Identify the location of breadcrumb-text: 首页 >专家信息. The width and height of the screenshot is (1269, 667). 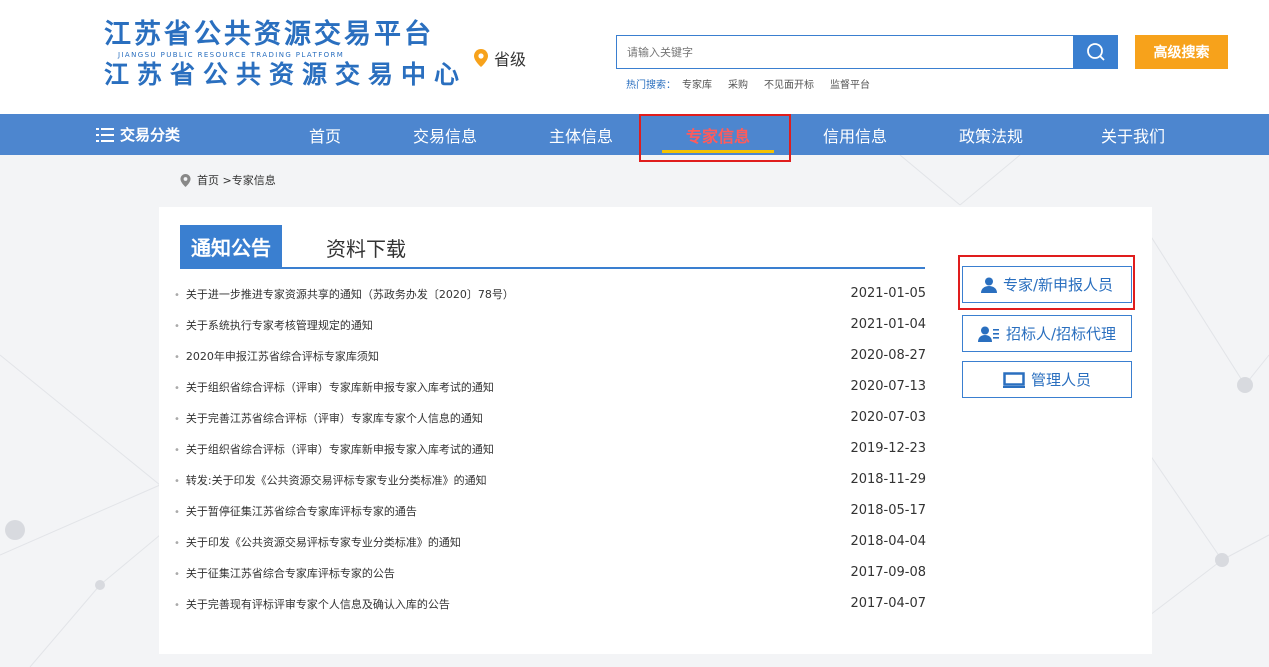
(236, 180).